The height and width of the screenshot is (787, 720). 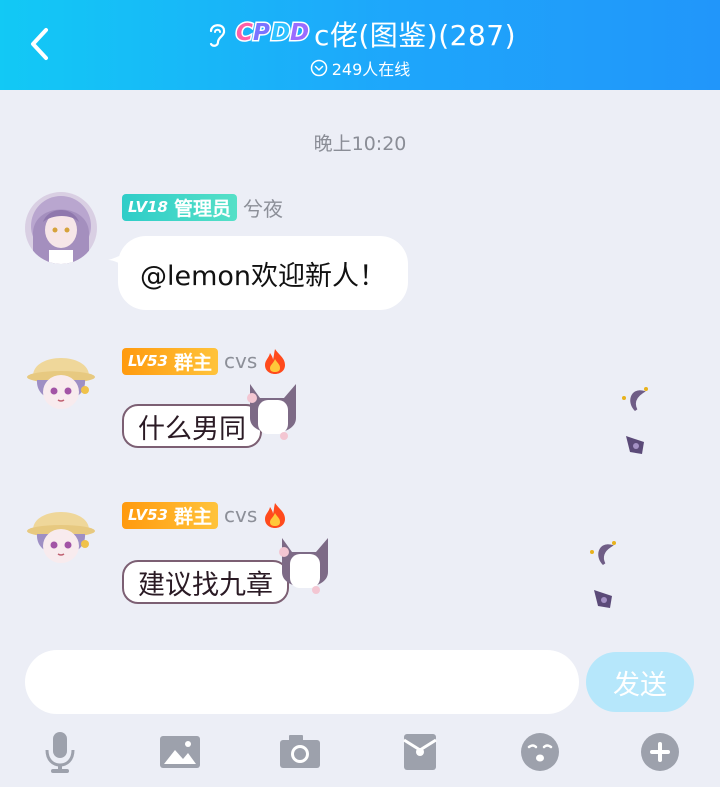 What do you see at coordinates (318, 68) in the screenshot?
I see `chevron-down-circle-icon` at bounding box center [318, 68].